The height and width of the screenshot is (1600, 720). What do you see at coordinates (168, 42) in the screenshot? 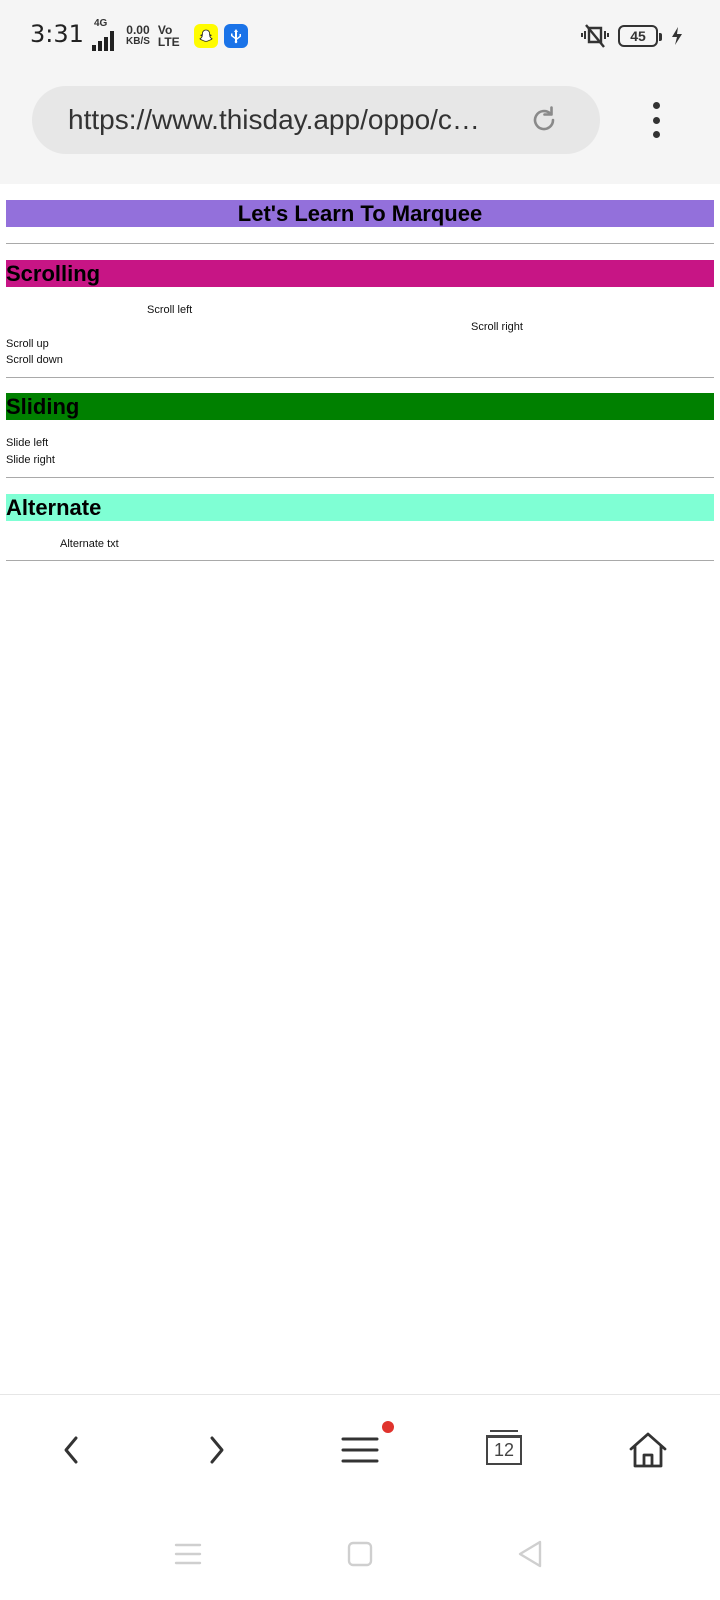
I see `volte-bottom: LTE` at bounding box center [168, 42].